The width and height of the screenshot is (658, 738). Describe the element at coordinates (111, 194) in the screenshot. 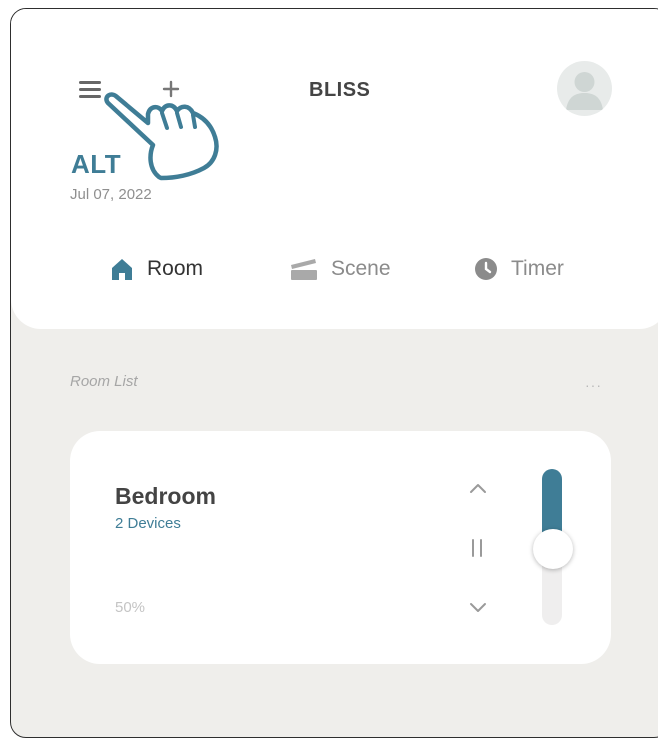

I see `date-label: Jul 07, 2022` at that location.